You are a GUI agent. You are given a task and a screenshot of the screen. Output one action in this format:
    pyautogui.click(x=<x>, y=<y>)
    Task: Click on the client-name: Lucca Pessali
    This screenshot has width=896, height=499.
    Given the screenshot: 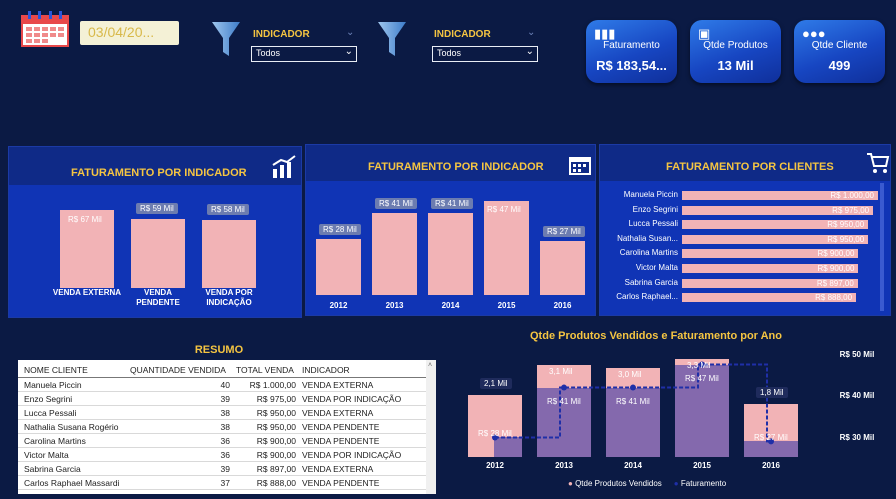 What is the action you would take?
    pyautogui.click(x=653, y=224)
    